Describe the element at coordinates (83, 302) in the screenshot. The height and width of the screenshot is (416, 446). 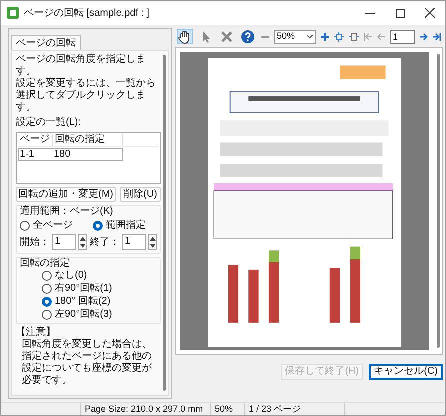
I see `radio-label: 180° 回転(2)` at that location.